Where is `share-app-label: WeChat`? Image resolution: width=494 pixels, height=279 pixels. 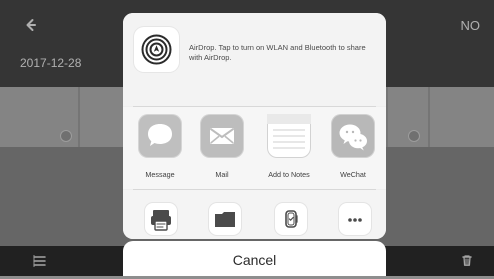 share-app-label: WeChat is located at coordinates (353, 174).